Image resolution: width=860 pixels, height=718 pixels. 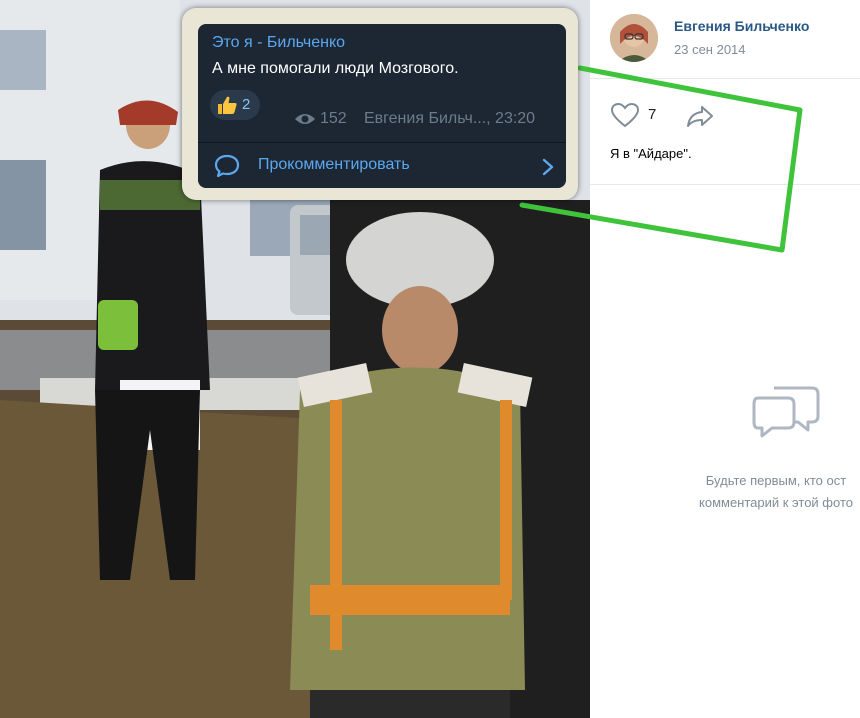 I want to click on comments-empty-icon, so click(x=787, y=411).